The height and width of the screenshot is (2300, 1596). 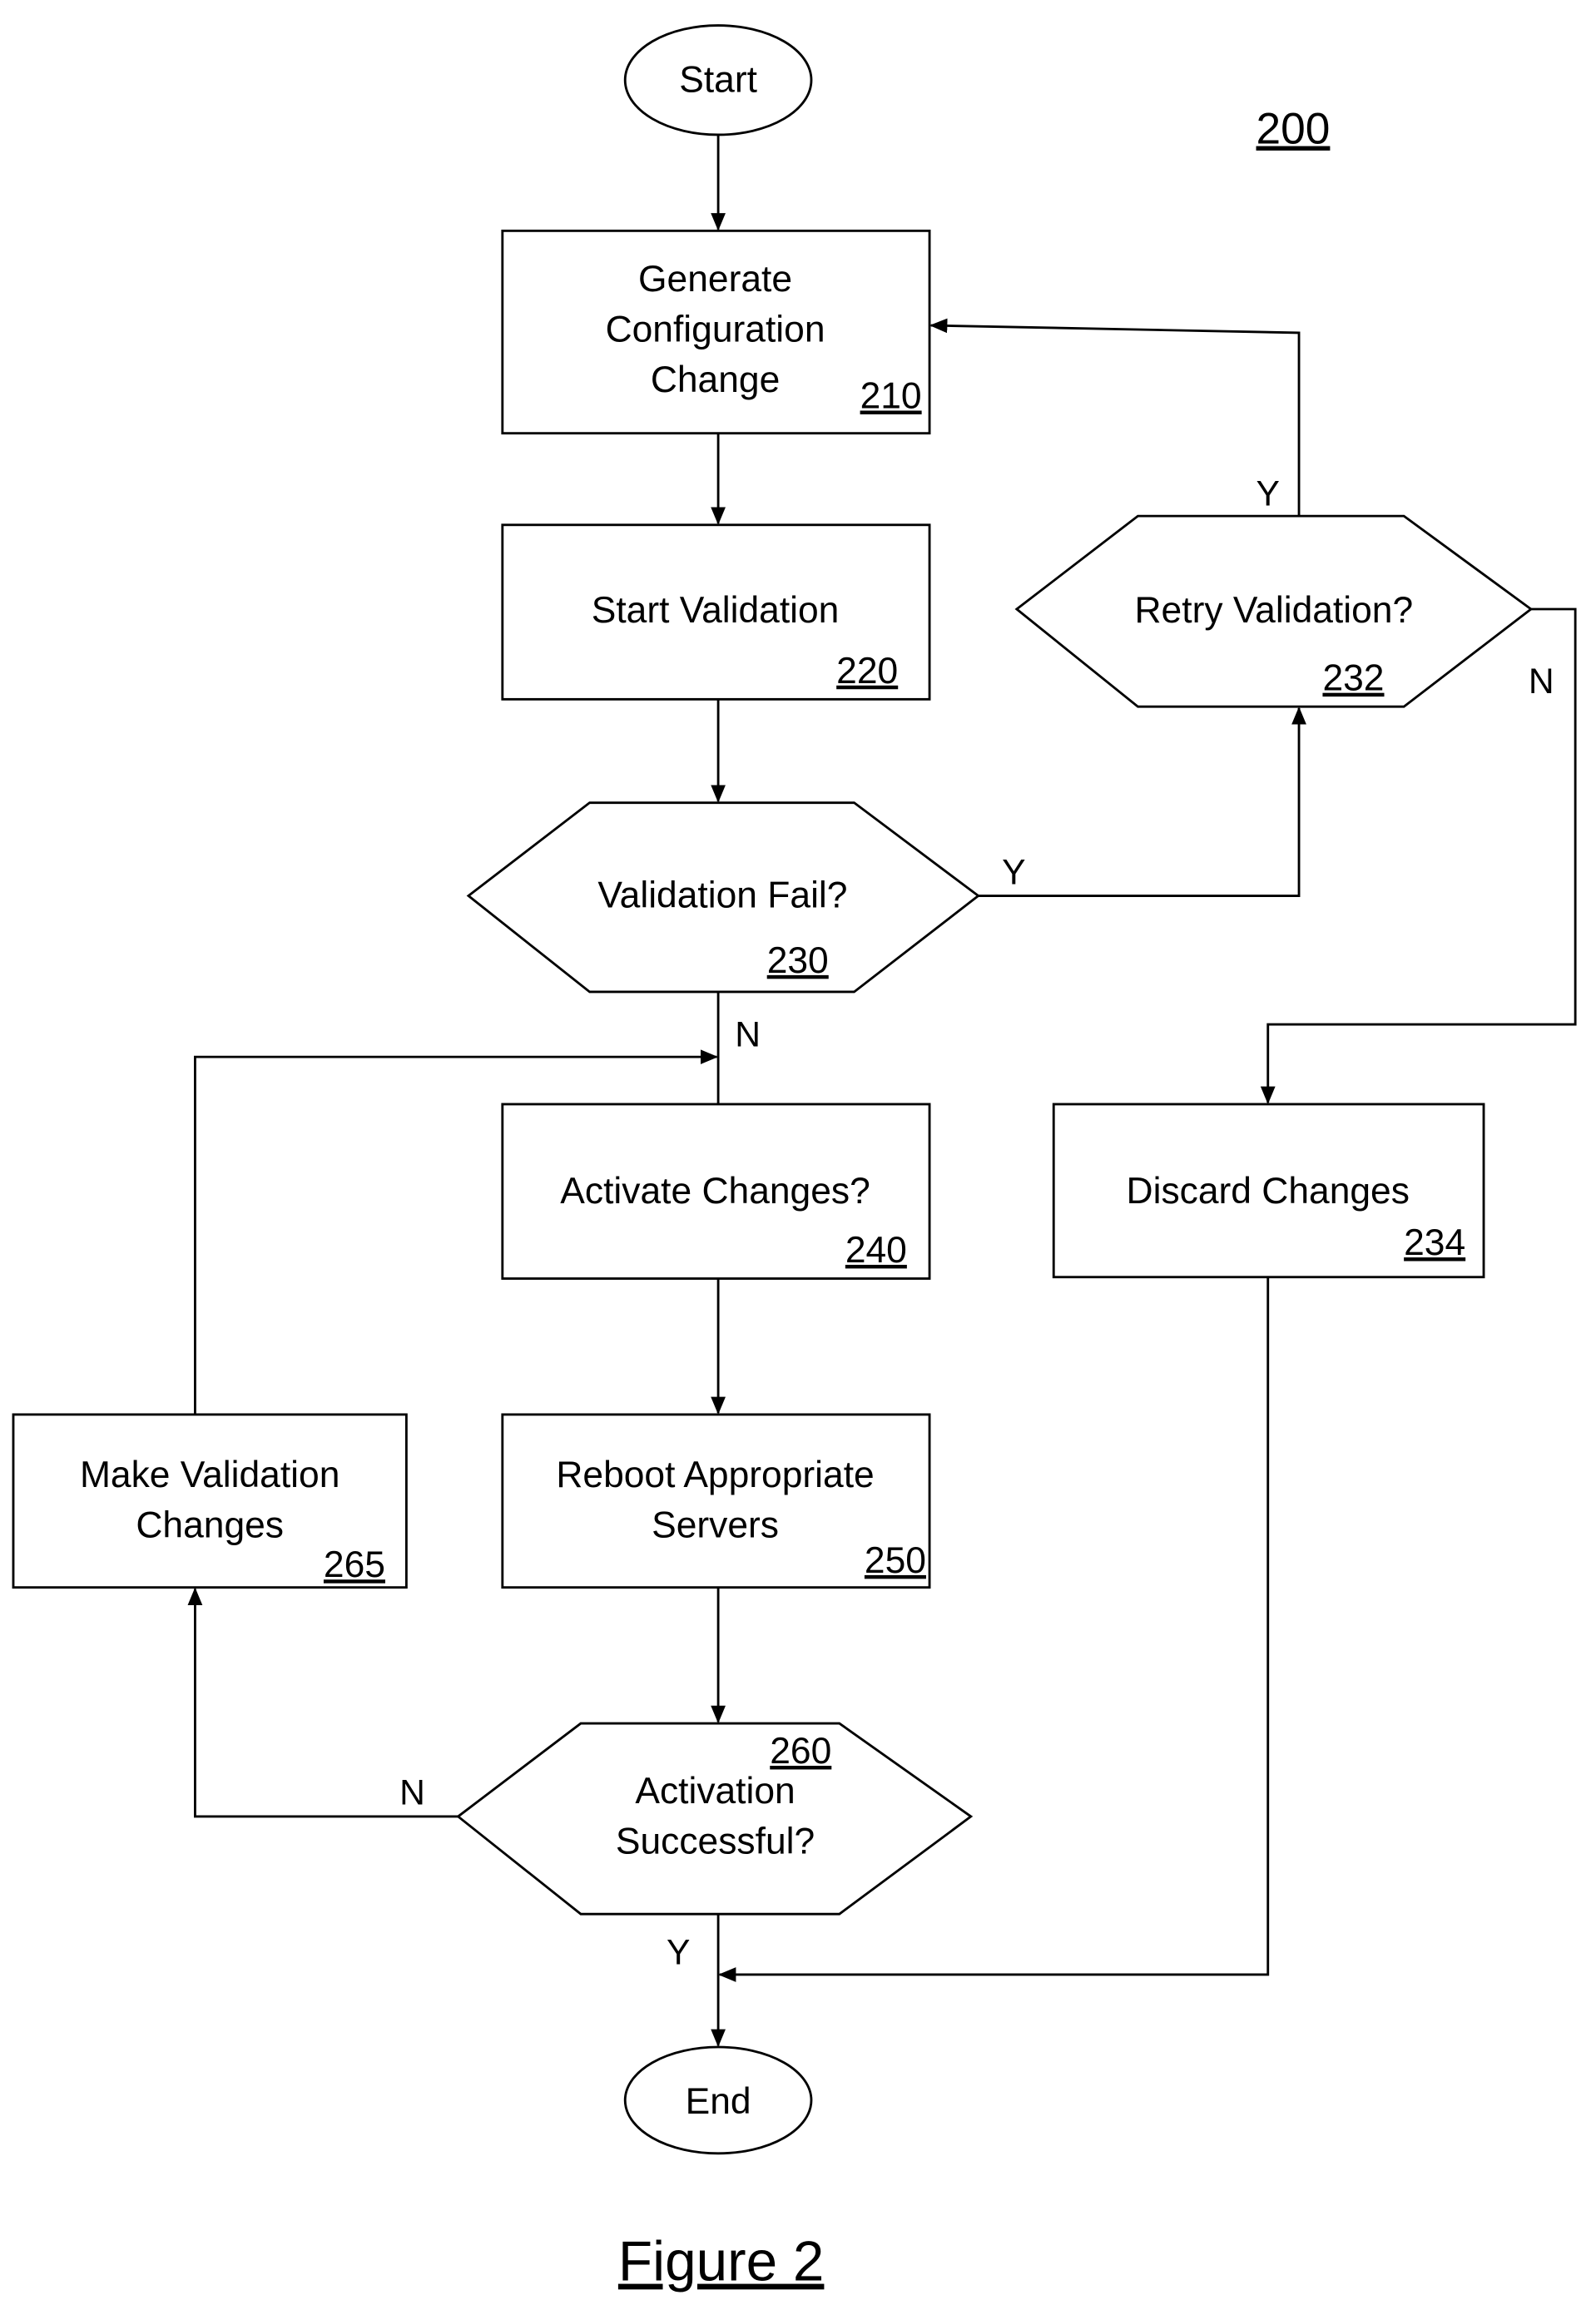 What do you see at coordinates (895, 1560) in the screenshot?
I see `node-250-ref: 250` at bounding box center [895, 1560].